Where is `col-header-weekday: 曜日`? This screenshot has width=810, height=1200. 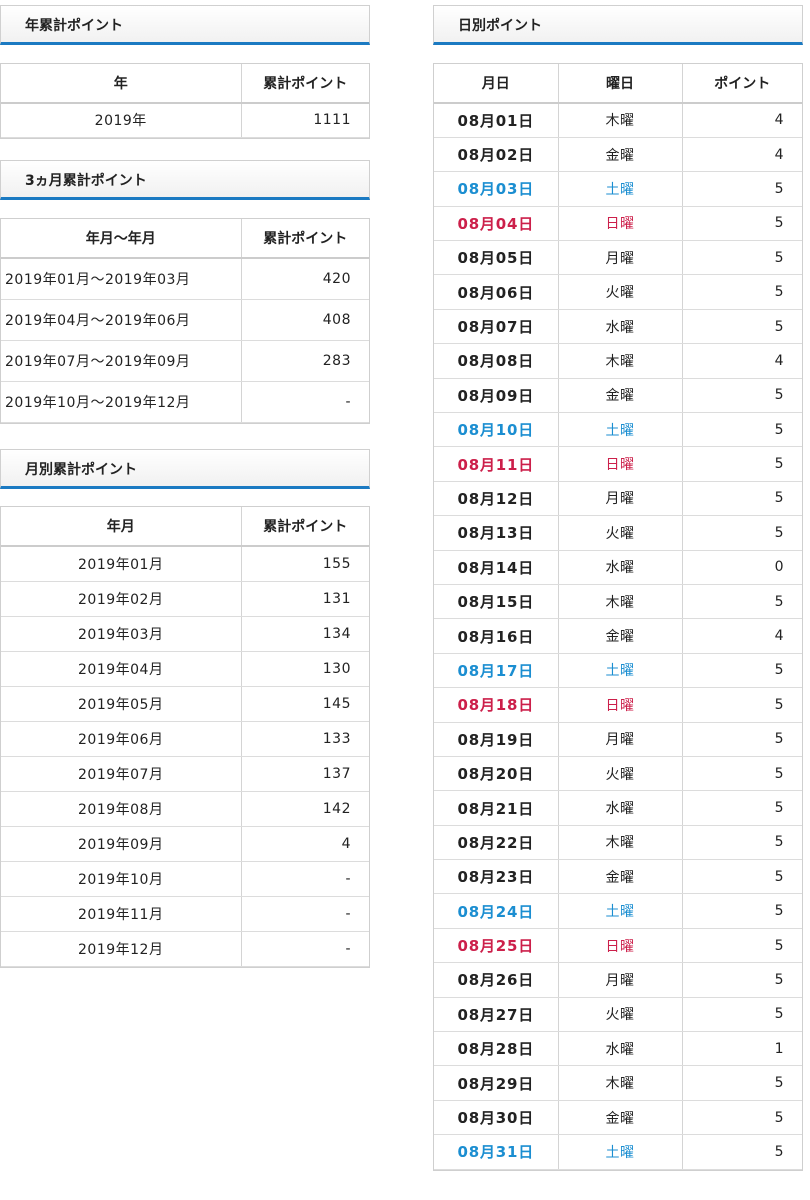
col-header-weekday: 曜日 is located at coordinates (620, 84).